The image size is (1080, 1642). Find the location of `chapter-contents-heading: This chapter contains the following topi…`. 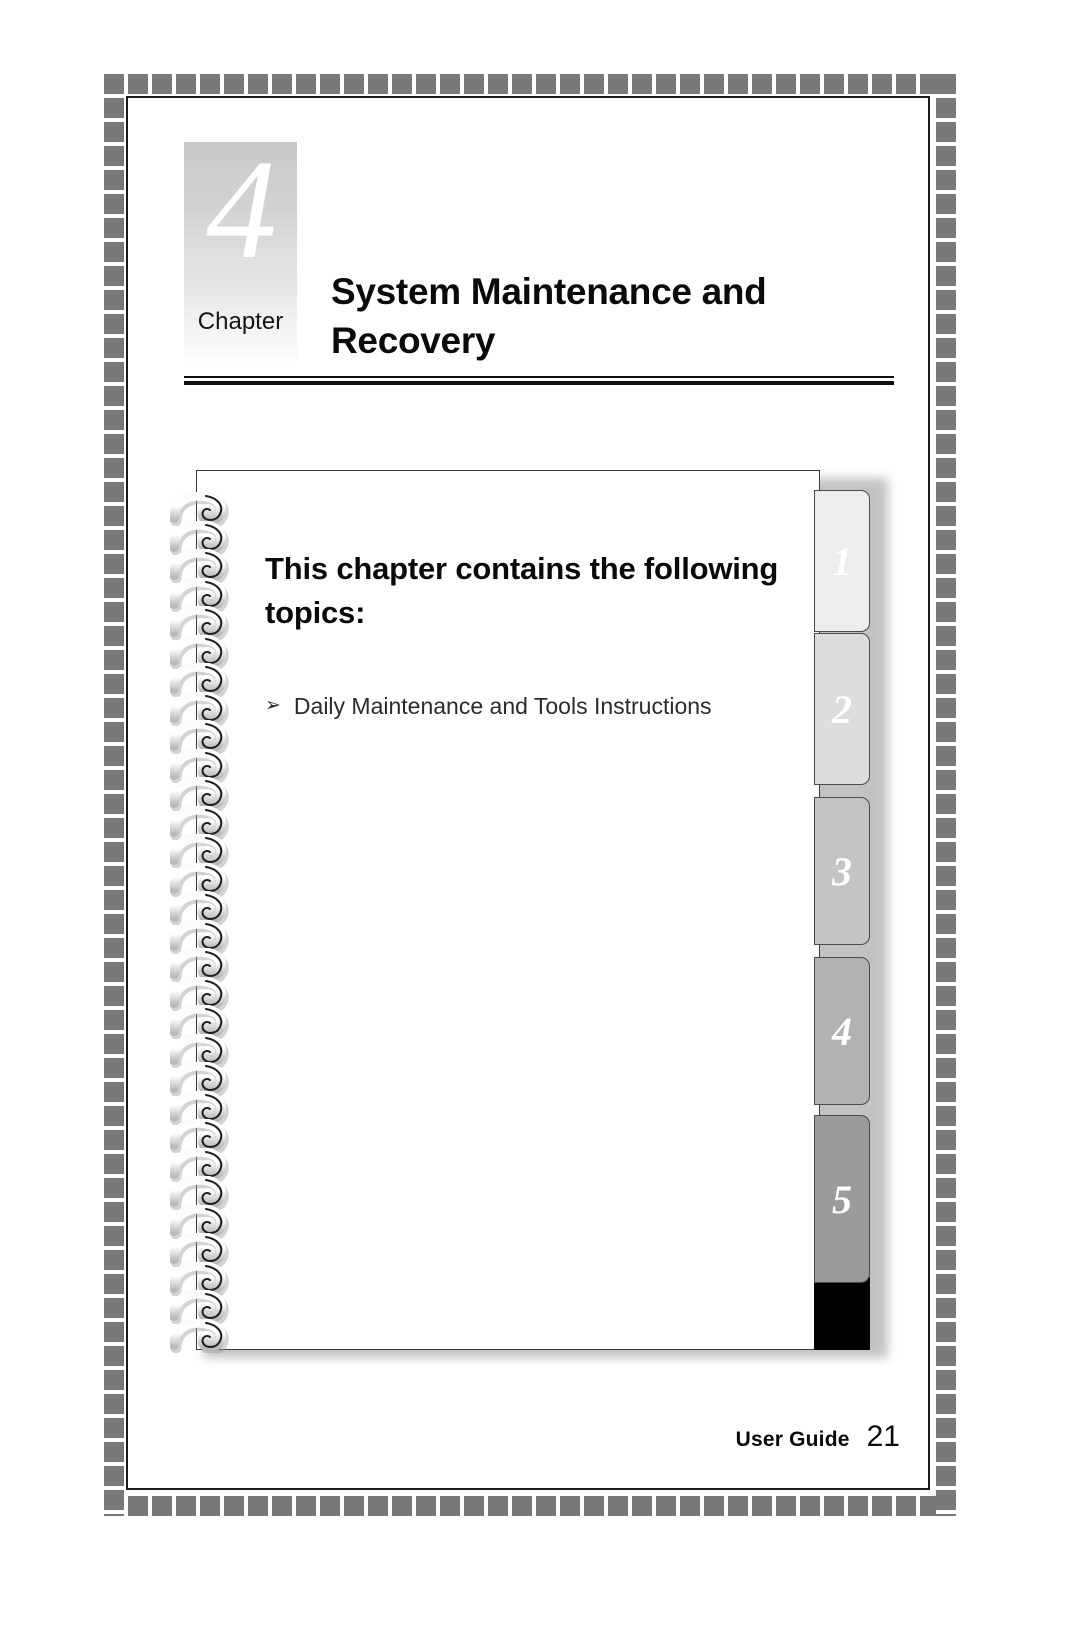

chapter-contents-heading: This chapter contains the following topi… is located at coordinates (522, 591).